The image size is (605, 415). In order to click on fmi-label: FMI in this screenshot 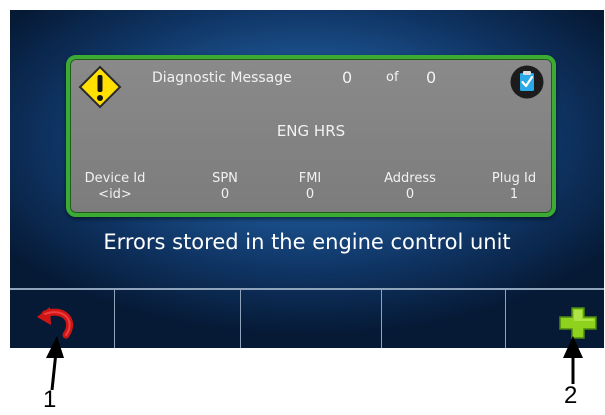, I will do `click(310, 178)`.